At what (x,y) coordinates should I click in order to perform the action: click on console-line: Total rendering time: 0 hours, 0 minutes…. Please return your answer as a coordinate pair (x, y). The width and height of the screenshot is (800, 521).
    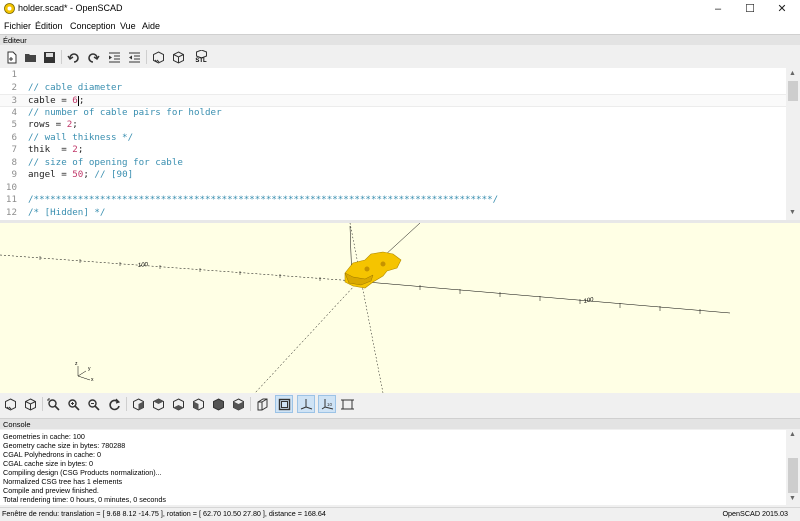
    Looking at the image, I should click on (85, 499).